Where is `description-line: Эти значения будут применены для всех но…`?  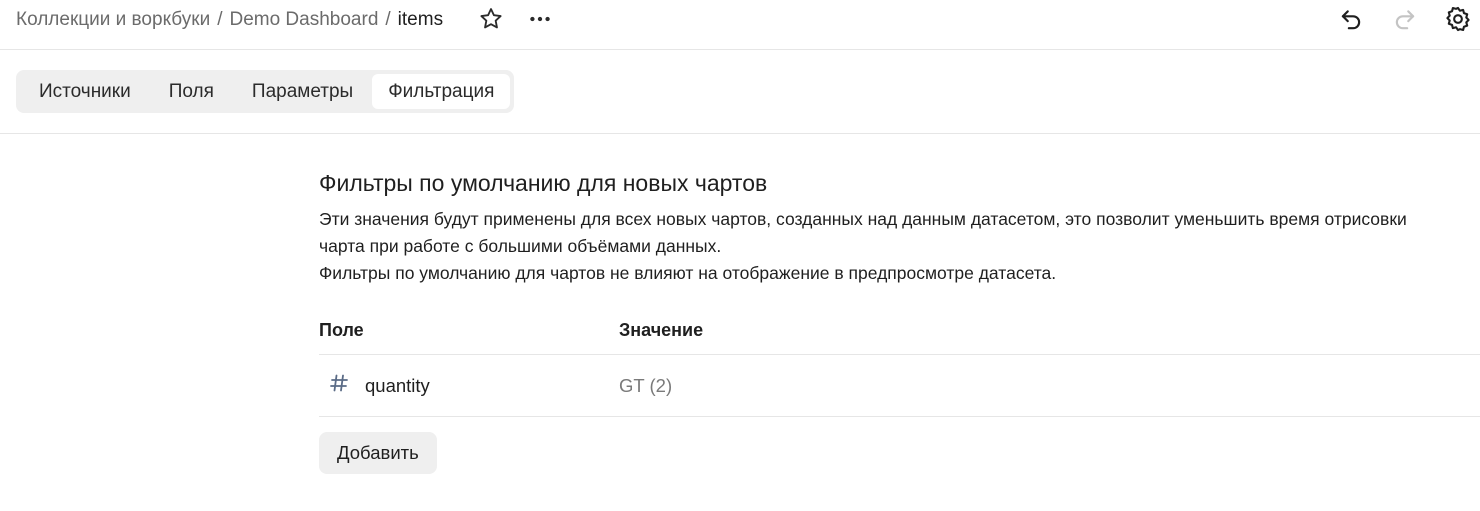 description-line: Эти значения будут применены для всех но… is located at coordinates (863, 232).